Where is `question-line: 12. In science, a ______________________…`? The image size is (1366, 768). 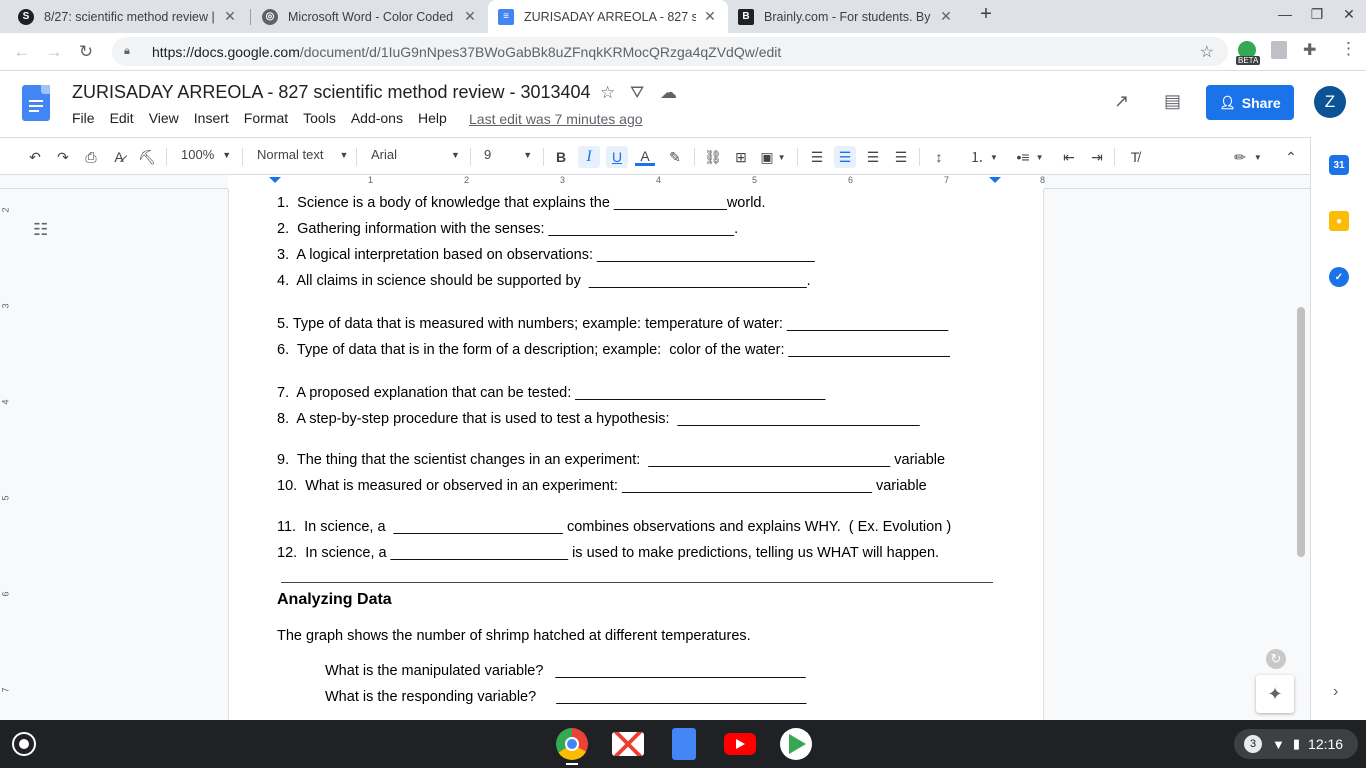
question-line: 12. In science, a ______________________… is located at coordinates (608, 553).